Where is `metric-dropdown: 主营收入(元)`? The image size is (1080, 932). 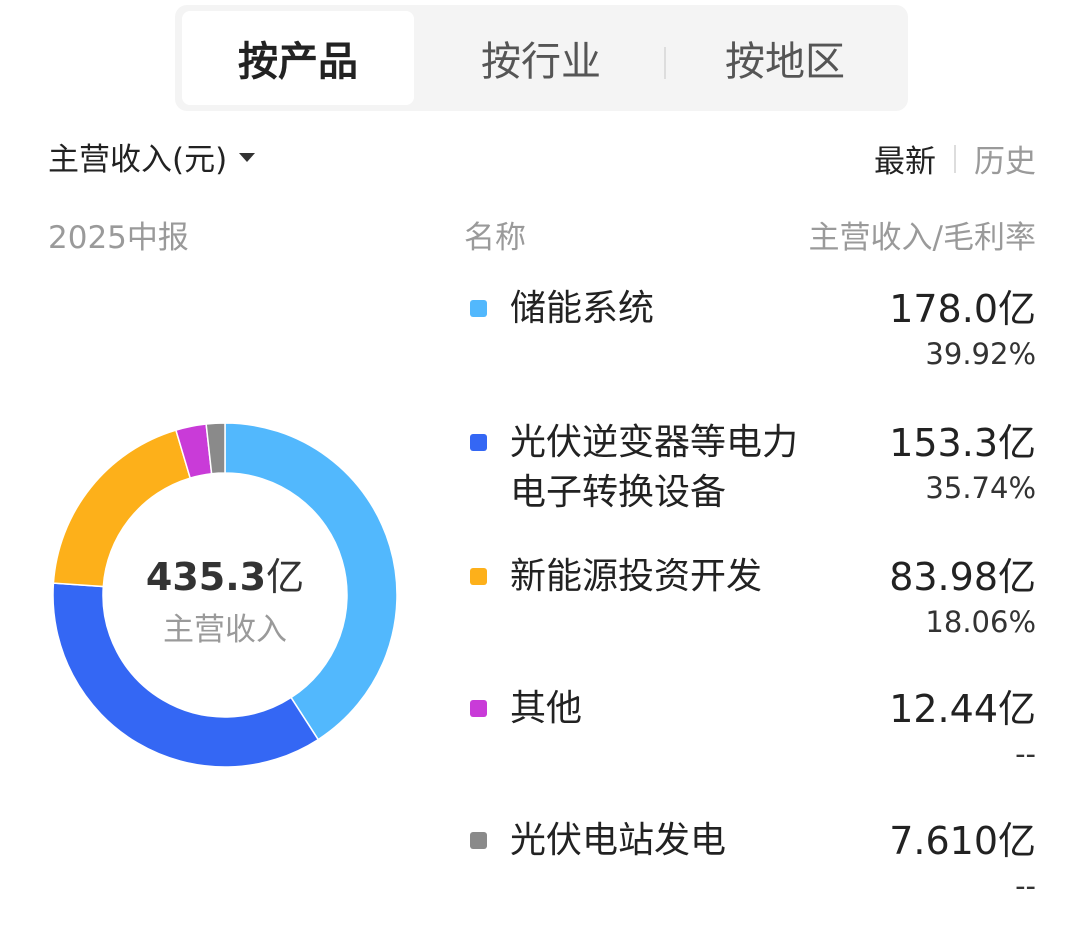 metric-dropdown: 主营收入(元) is located at coordinates (152, 156).